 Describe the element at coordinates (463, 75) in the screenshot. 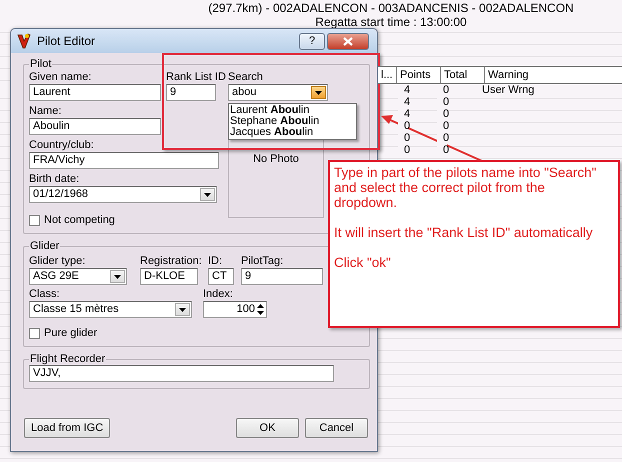

I see `column-header: Total` at that location.